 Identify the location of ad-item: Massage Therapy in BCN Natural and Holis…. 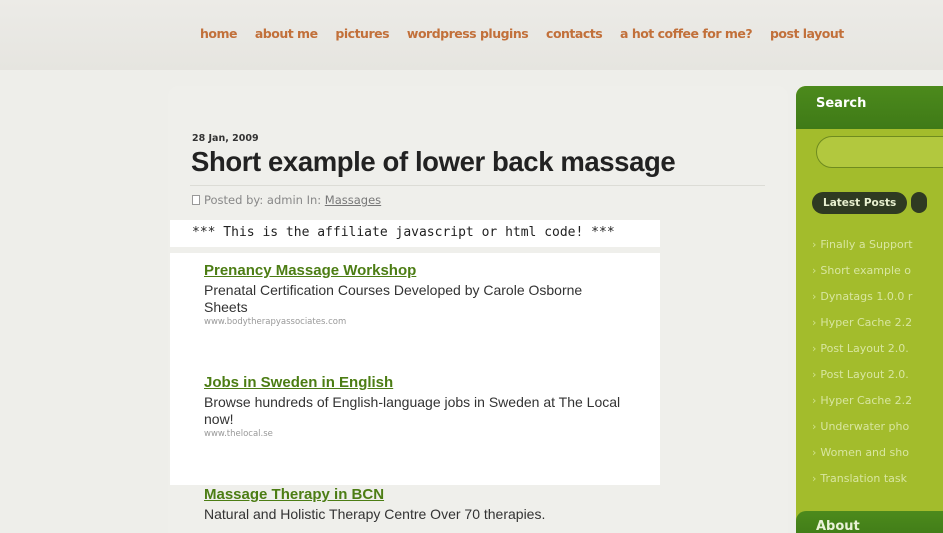
(414, 504).